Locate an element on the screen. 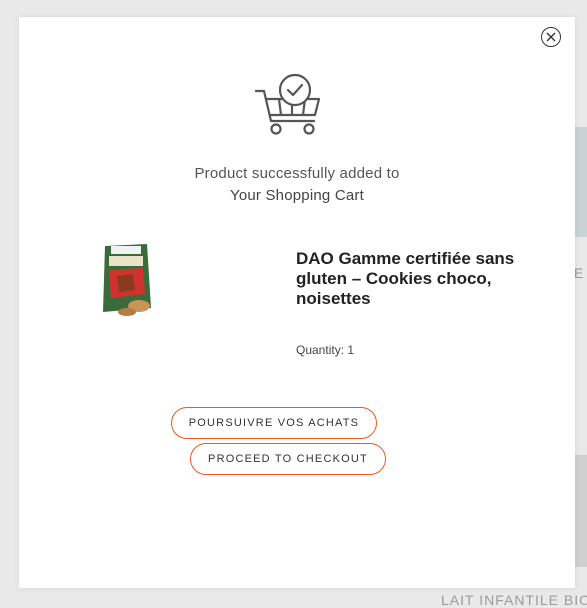 The width and height of the screenshot is (587, 608). background-product-label: LAIT INFANTILE BIO is located at coordinates (514, 600).